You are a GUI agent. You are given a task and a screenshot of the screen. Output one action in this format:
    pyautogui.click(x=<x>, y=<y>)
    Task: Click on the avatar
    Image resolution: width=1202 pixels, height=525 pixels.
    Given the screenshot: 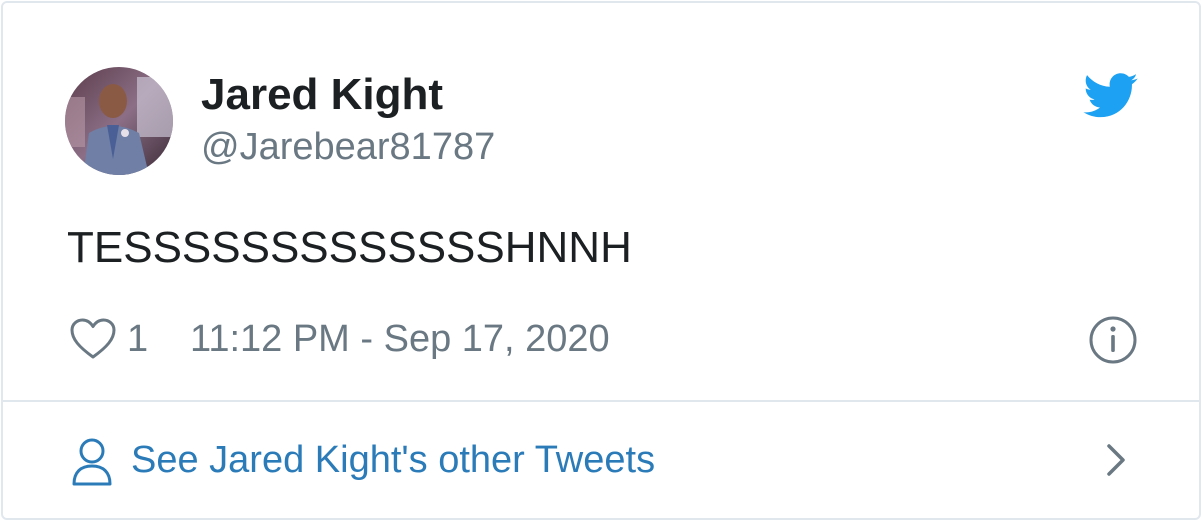 What is the action you would take?
    pyautogui.click(x=119, y=121)
    